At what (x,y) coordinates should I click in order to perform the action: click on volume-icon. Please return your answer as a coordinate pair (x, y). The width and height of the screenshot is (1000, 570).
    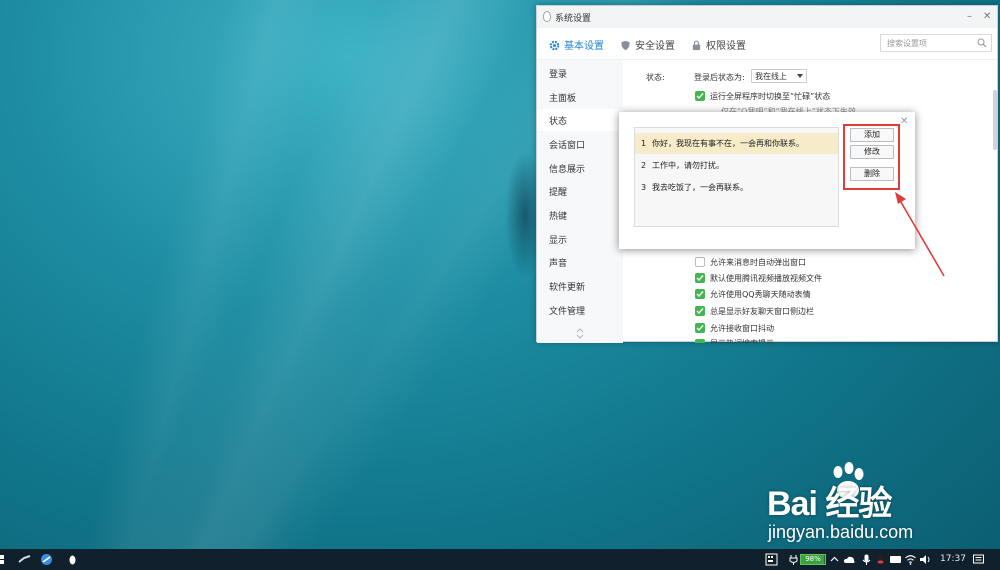
    Looking at the image, I should click on (925, 559).